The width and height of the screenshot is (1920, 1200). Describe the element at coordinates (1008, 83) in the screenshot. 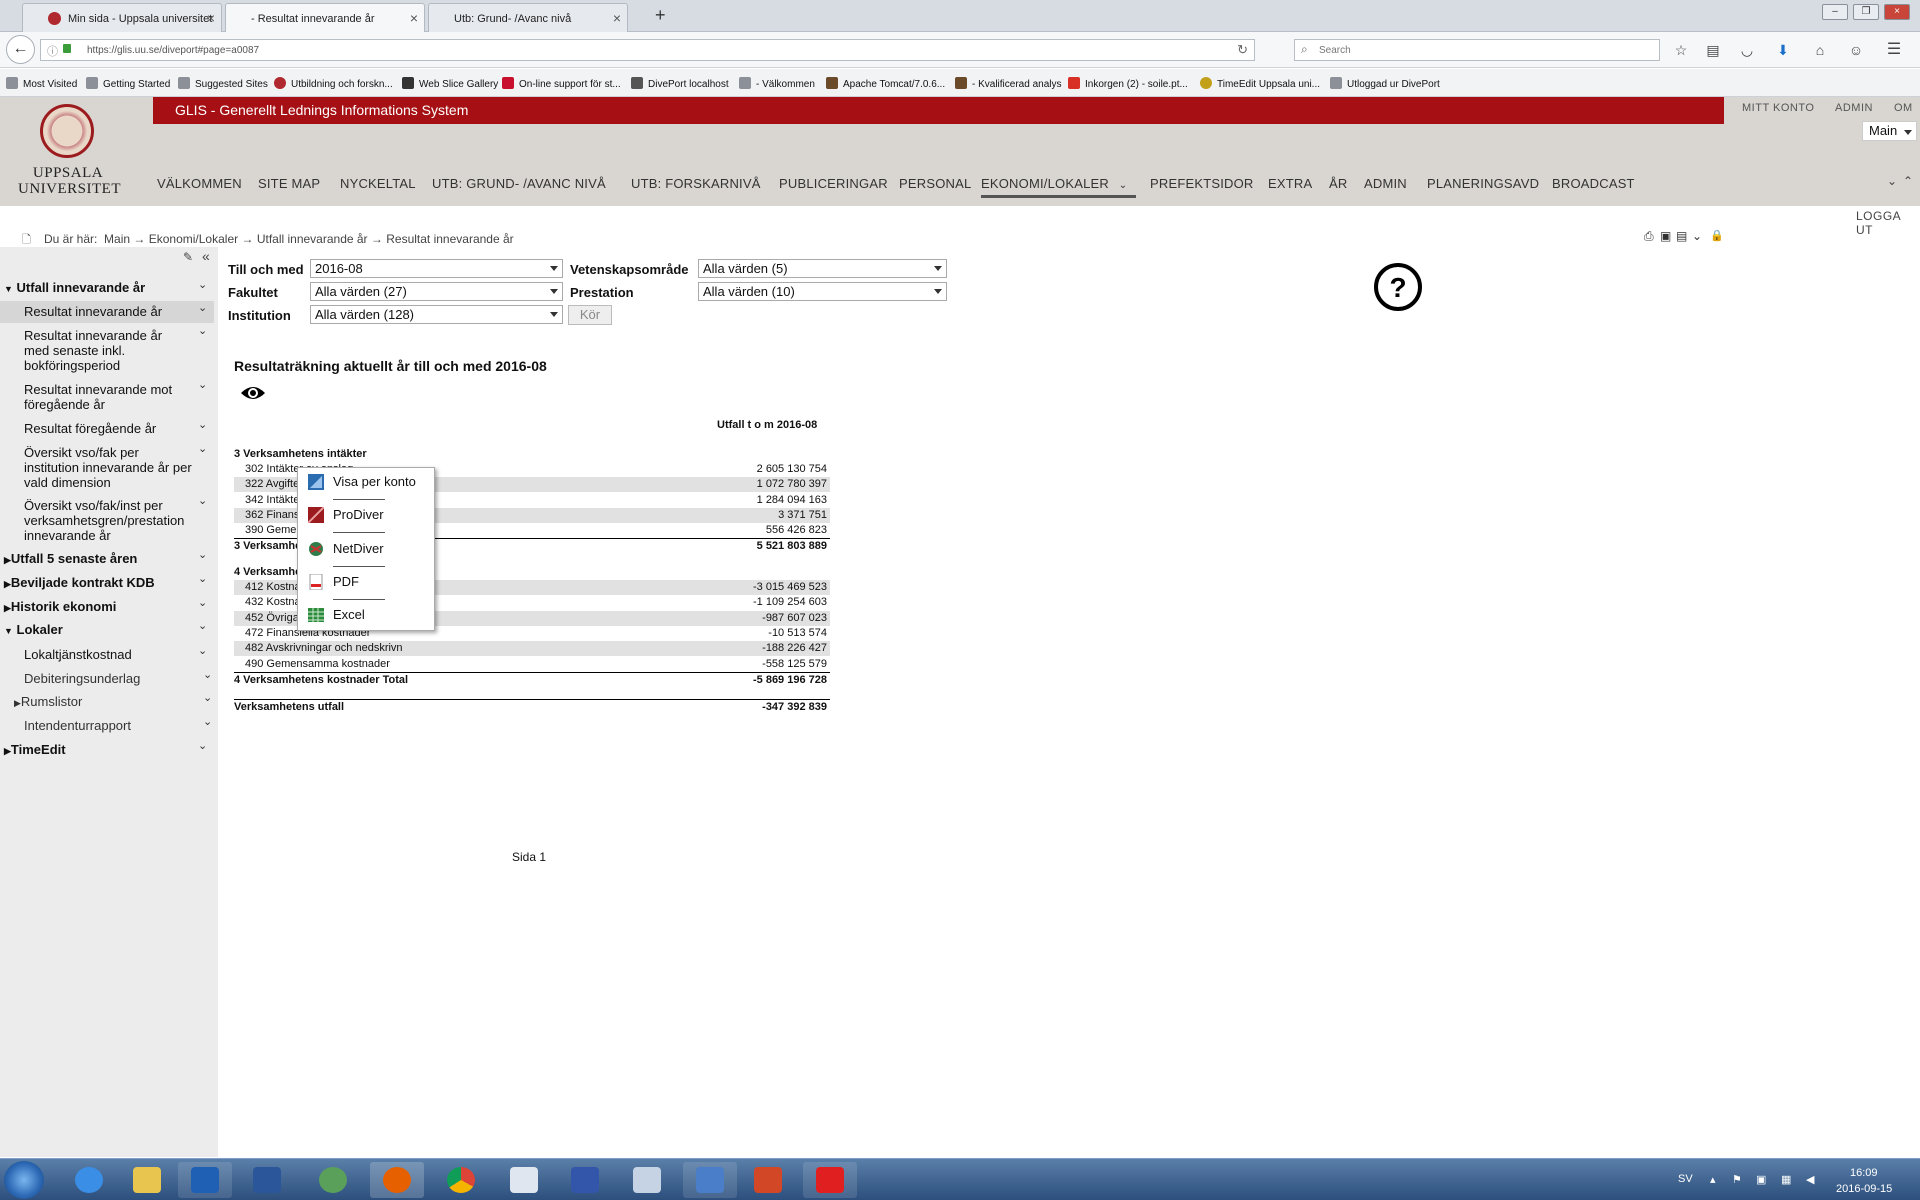

I see `bookmark-kvalificerad-analys: - Kvalificerad analys` at that location.